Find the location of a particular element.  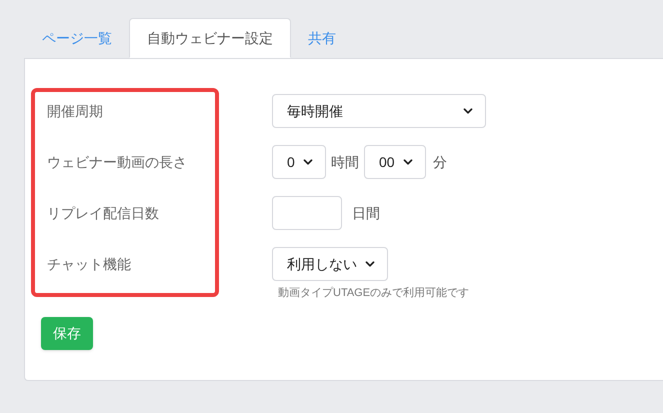

field-label: リプレイ配信日数 is located at coordinates (103, 213).